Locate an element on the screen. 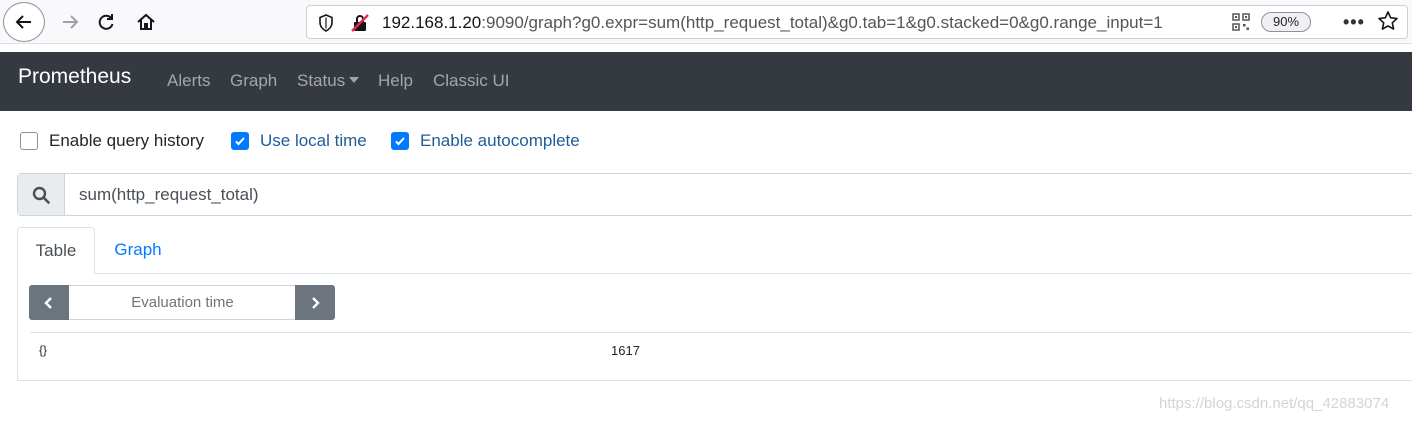 The image size is (1412, 422). forward-button is located at coordinates (70, 22).